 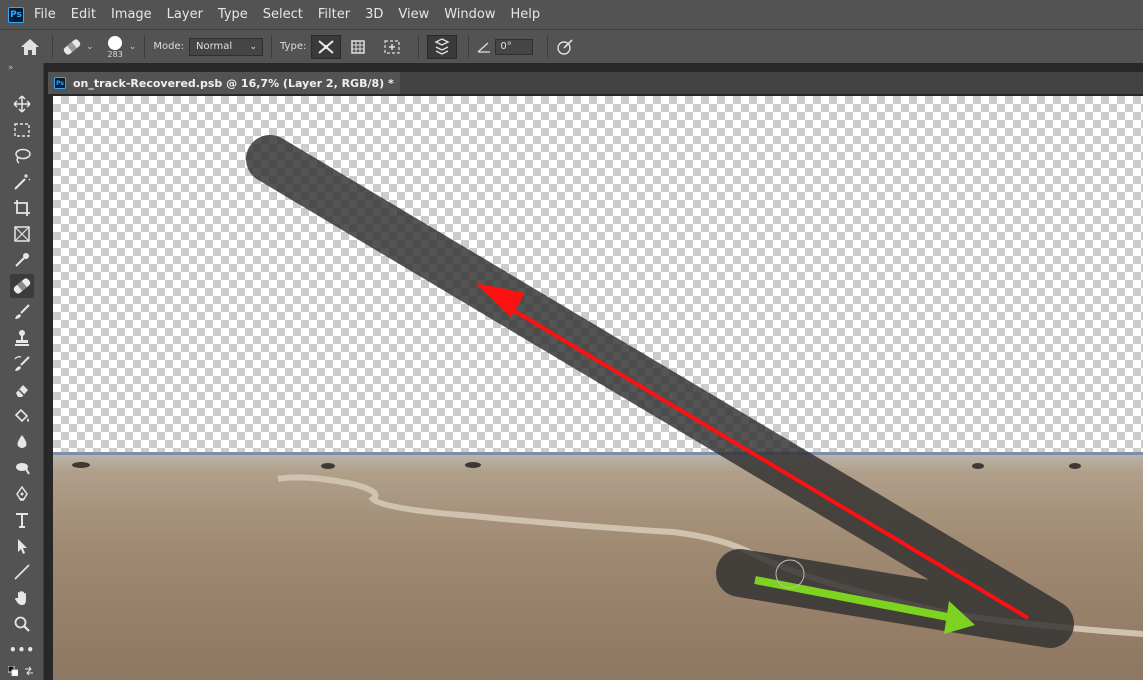 What do you see at coordinates (131, 14) in the screenshot?
I see `menu-image: Image` at bounding box center [131, 14].